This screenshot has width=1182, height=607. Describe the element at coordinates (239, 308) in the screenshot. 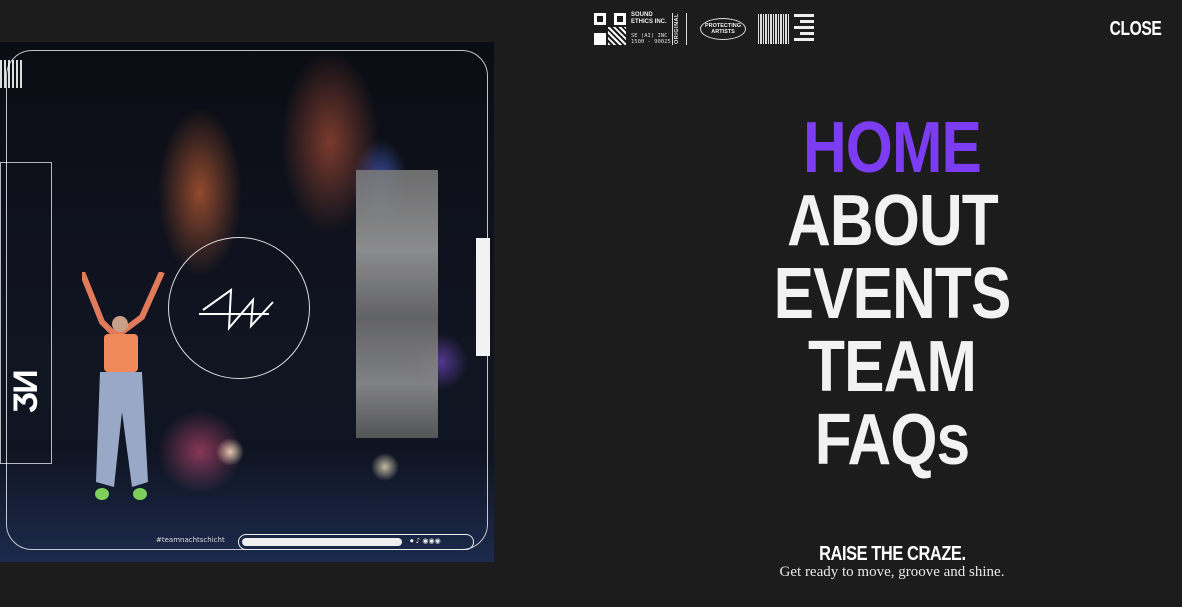

I see `circle-logo-icon` at that location.